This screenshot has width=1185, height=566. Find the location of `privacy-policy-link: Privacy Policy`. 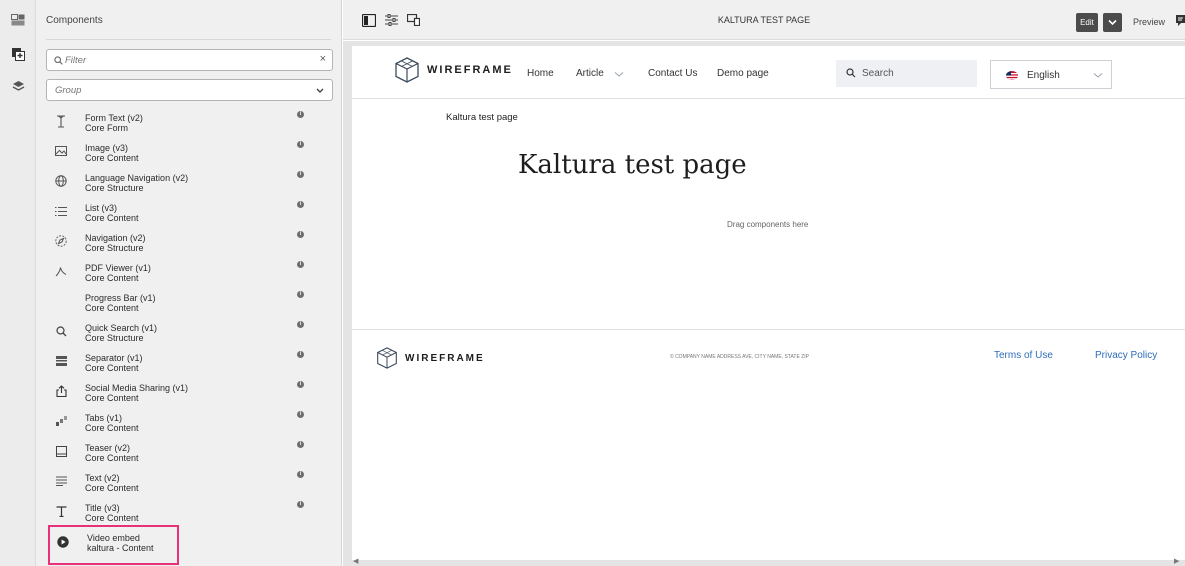

privacy-policy-link: Privacy Policy is located at coordinates (1126, 355).